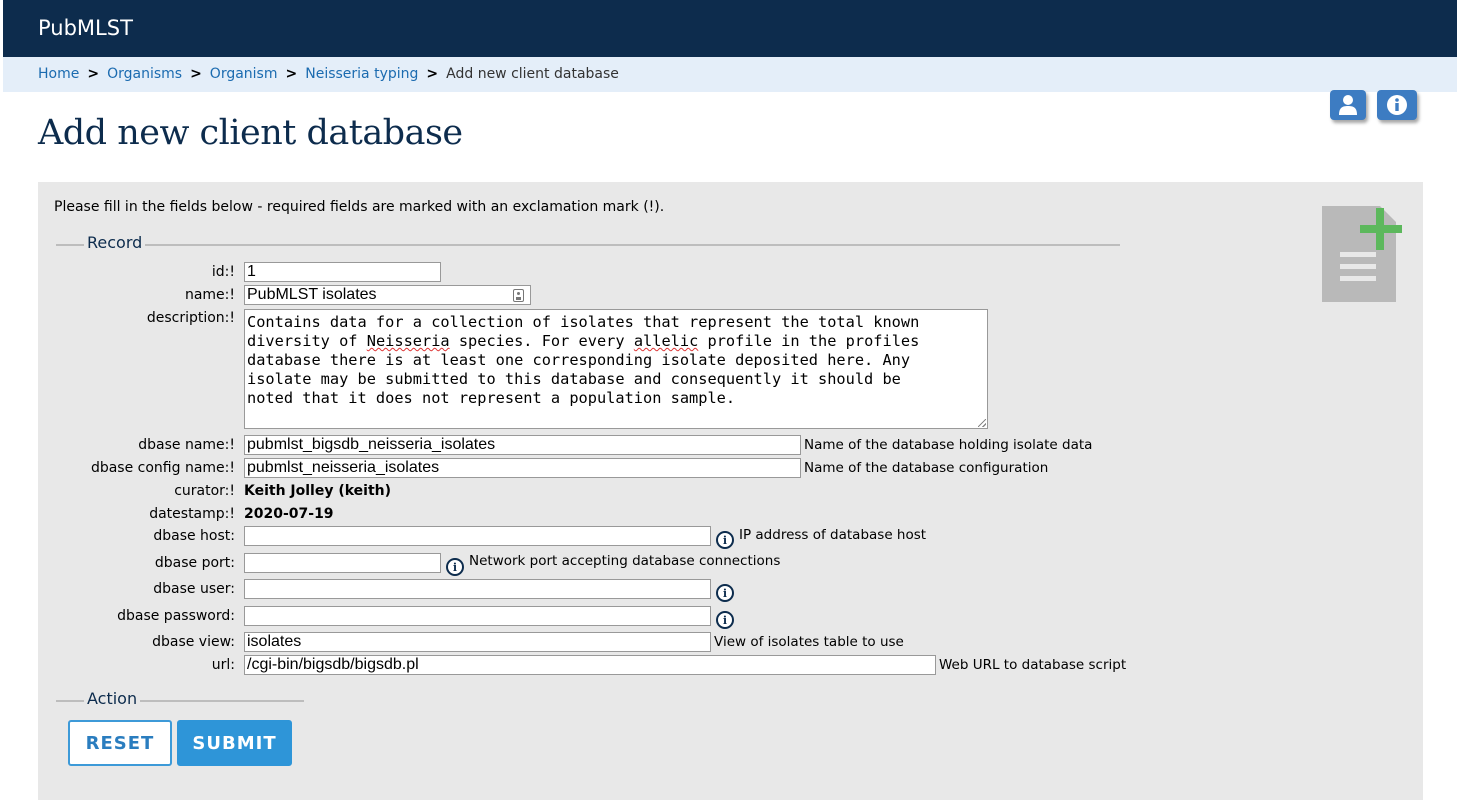 The width and height of the screenshot is (1460, 800). What do you see at coordinates (809, 341) in the screenshot?
I see `description-line: profile in the profiles` at bounding box center [809, 341].